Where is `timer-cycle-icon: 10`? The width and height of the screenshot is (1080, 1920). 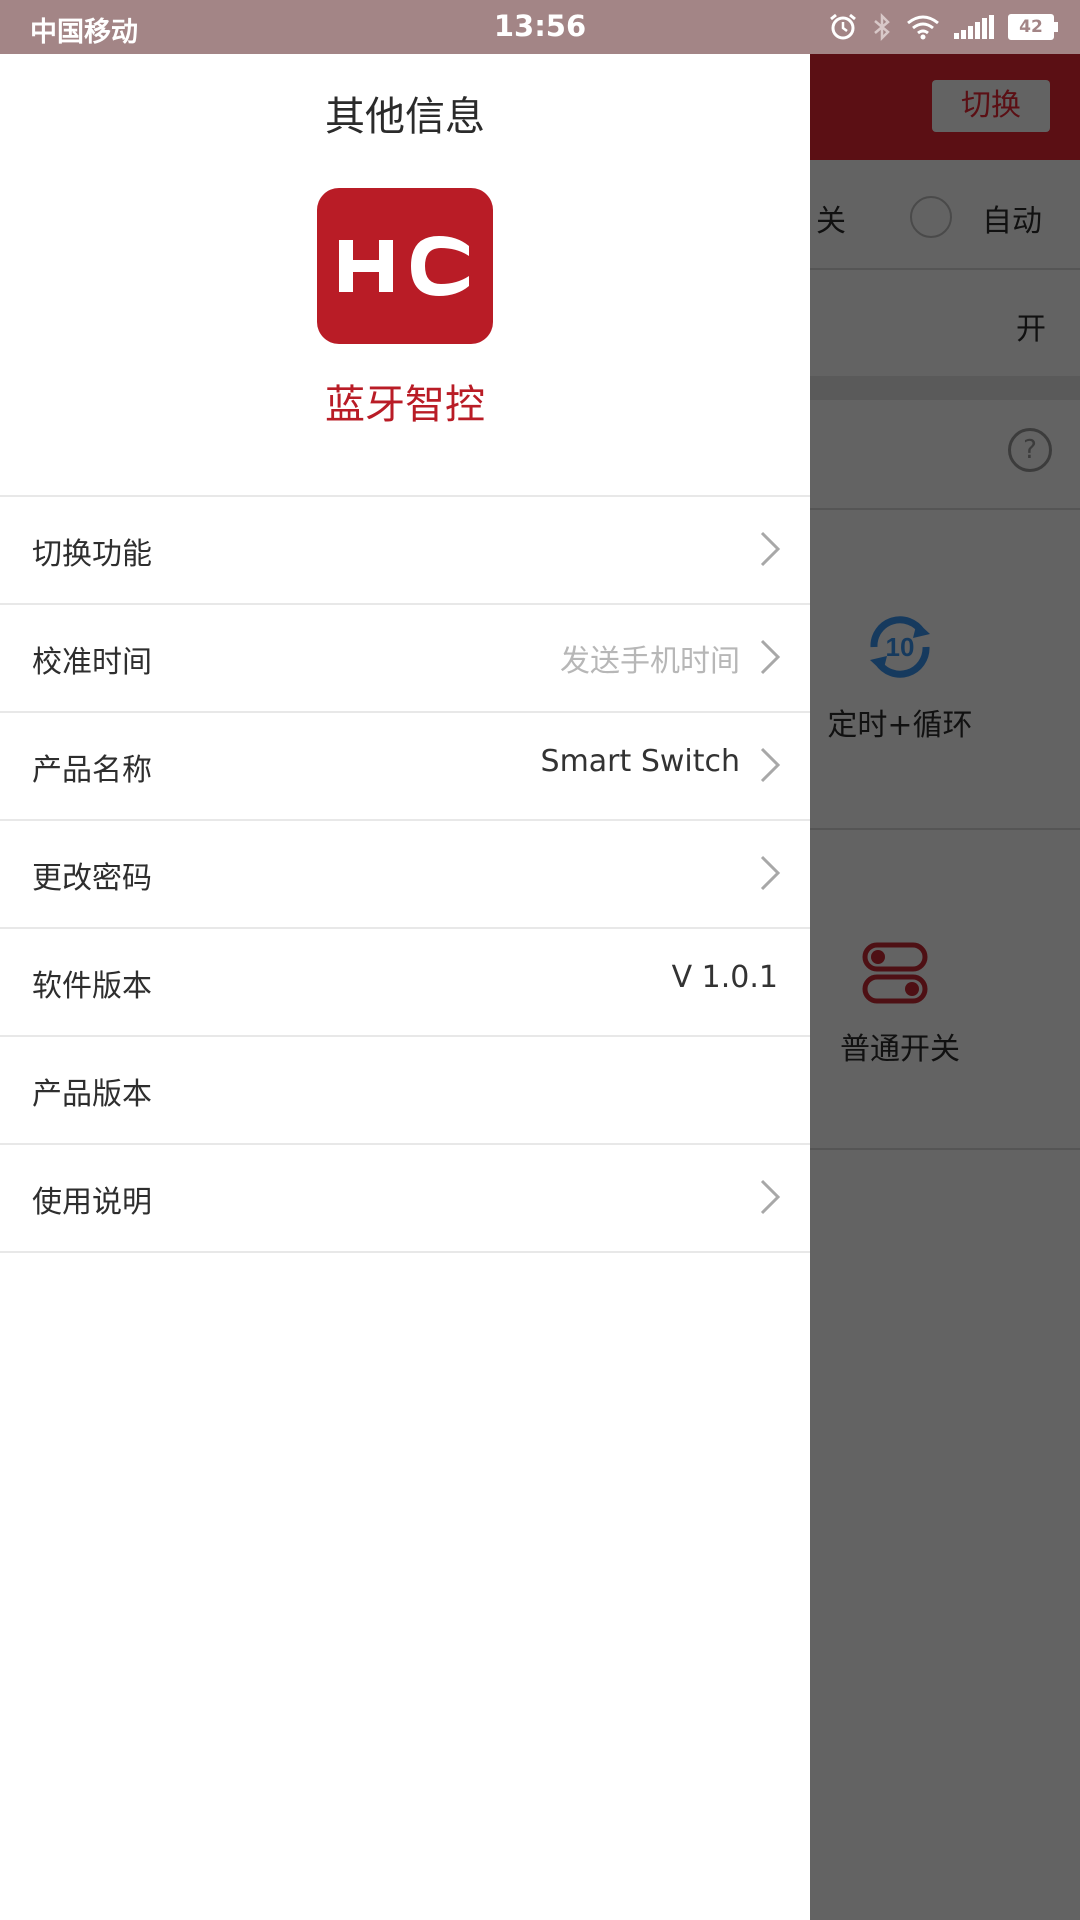
timer-cycle-icon: 10 is located at coordinates (900, 647).